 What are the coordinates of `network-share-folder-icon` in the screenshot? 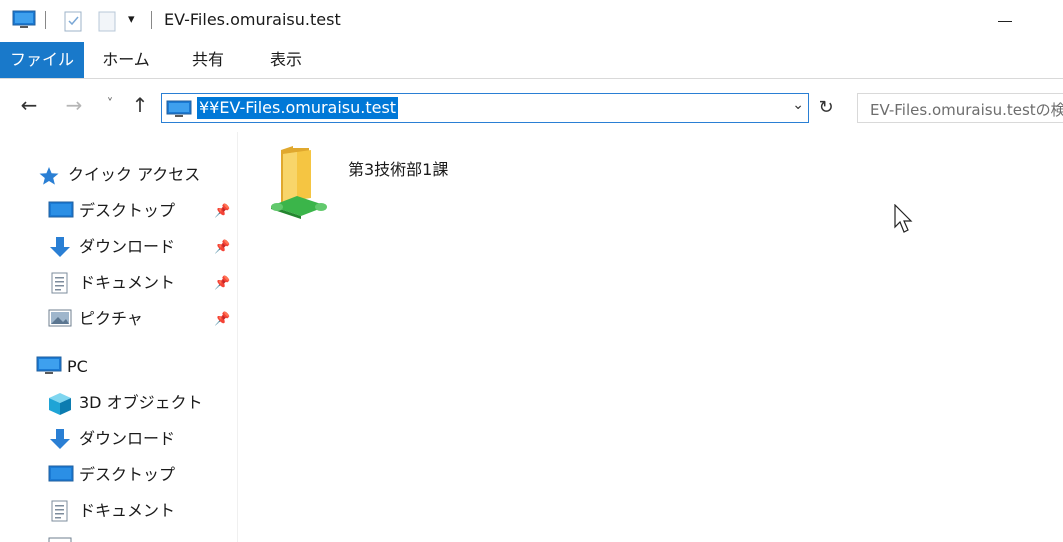 It's located at (299, 182).